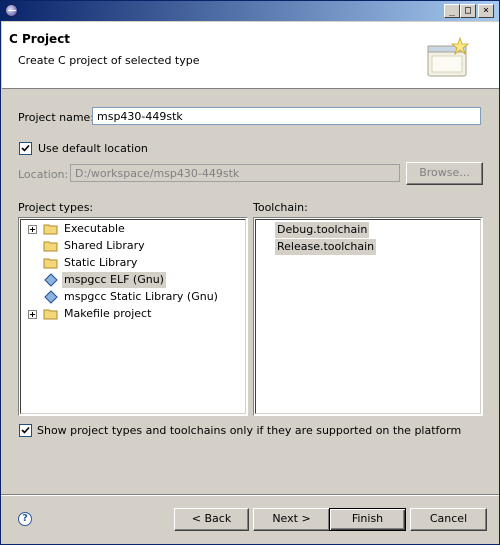 The width and height of the screenshot is (500, 545). What do you see at coordinates (211, 519) in the screenshot?
I see `back-button: < Back` at bounding box center [211, 519].